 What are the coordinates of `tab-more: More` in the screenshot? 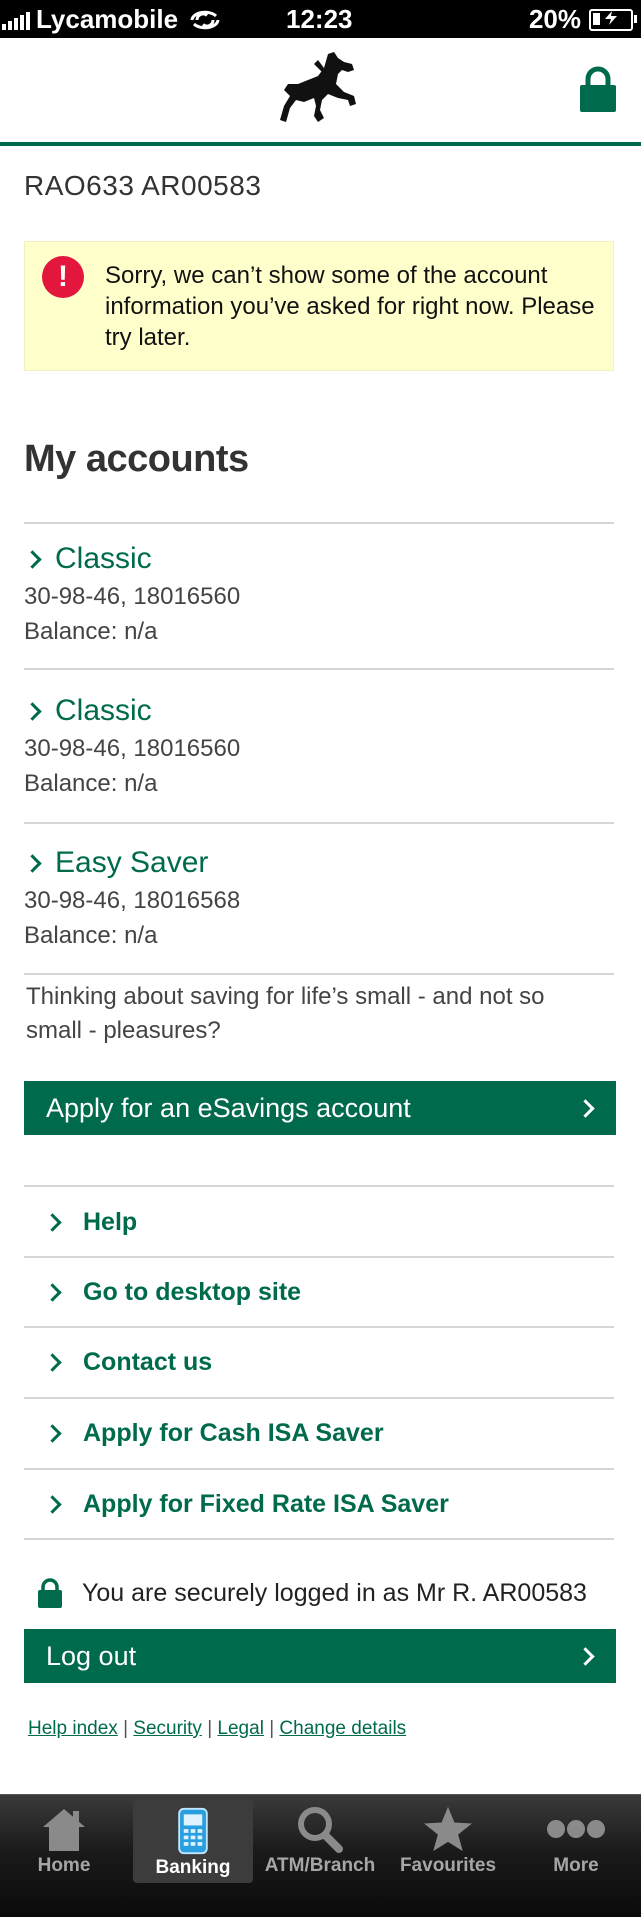 It's located at (576, 1856).